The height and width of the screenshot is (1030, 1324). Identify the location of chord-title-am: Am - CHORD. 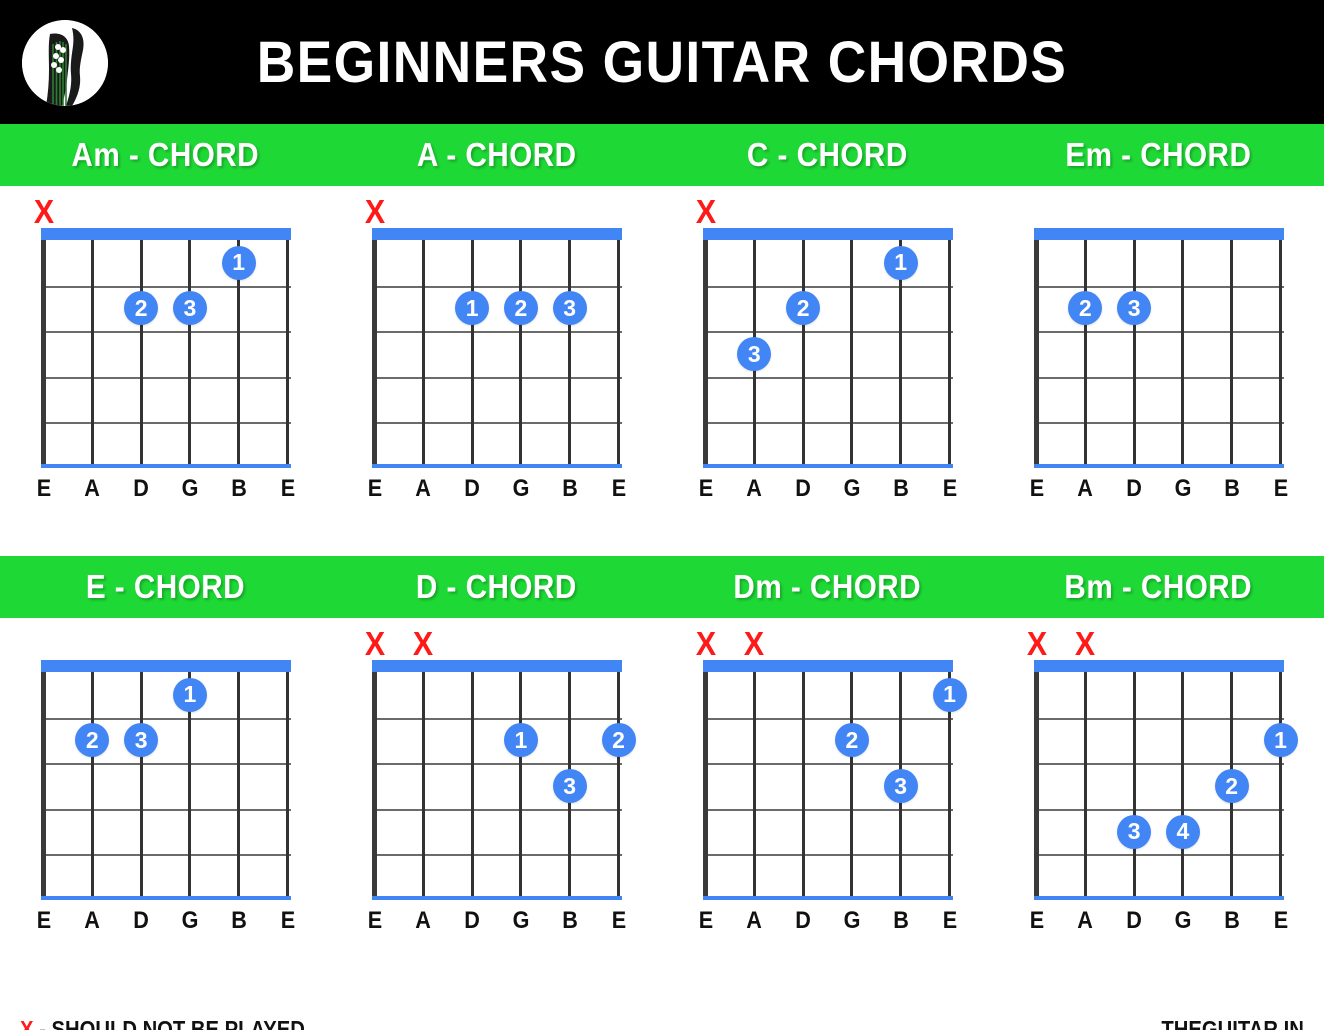
(165, 154).